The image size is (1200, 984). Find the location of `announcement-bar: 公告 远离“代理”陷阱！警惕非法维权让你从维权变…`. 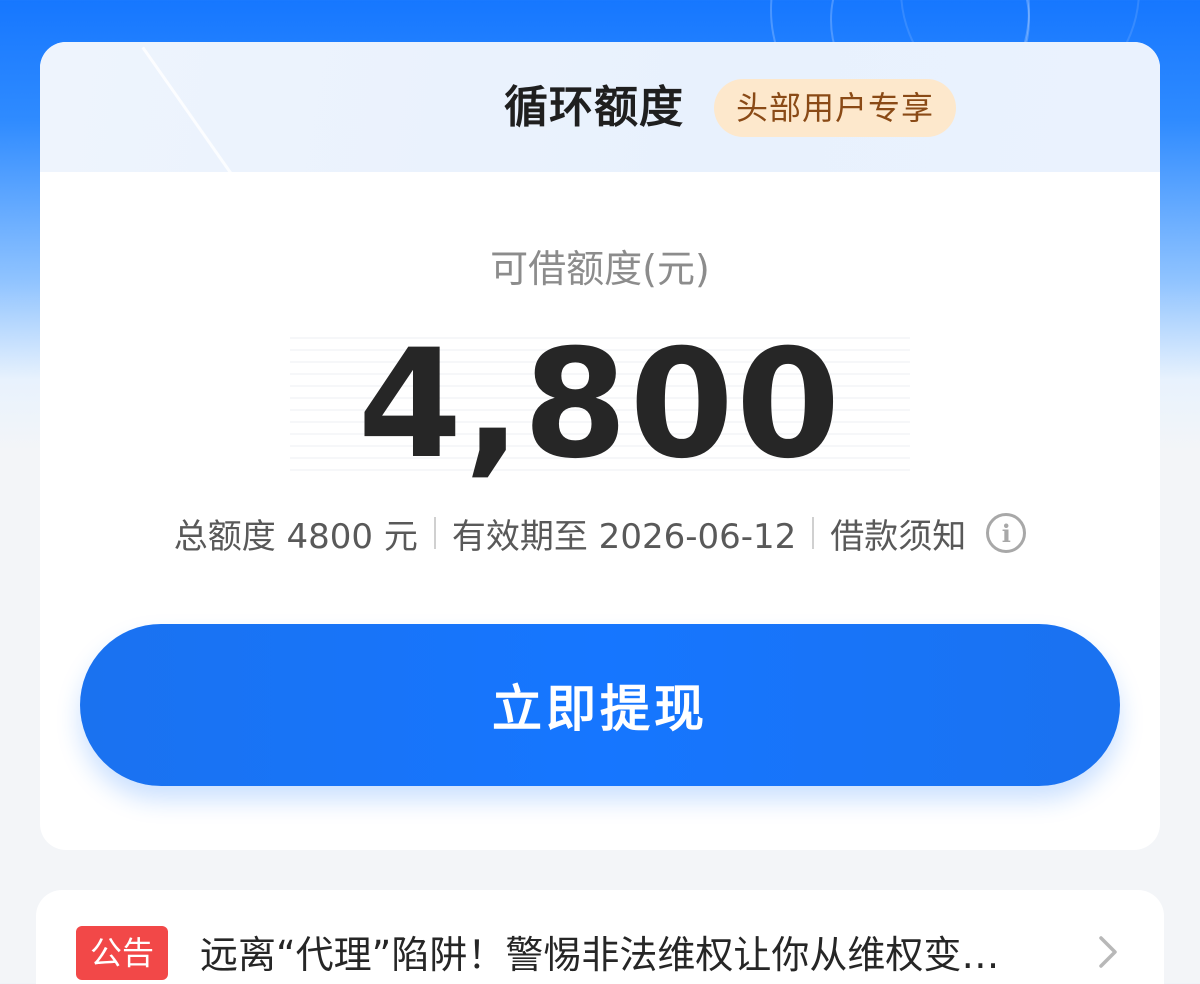

announcement-bar: 公告 远离“代理”陷阱！警惕非法维权让你从维权变… is located at coordinates (600, 937).